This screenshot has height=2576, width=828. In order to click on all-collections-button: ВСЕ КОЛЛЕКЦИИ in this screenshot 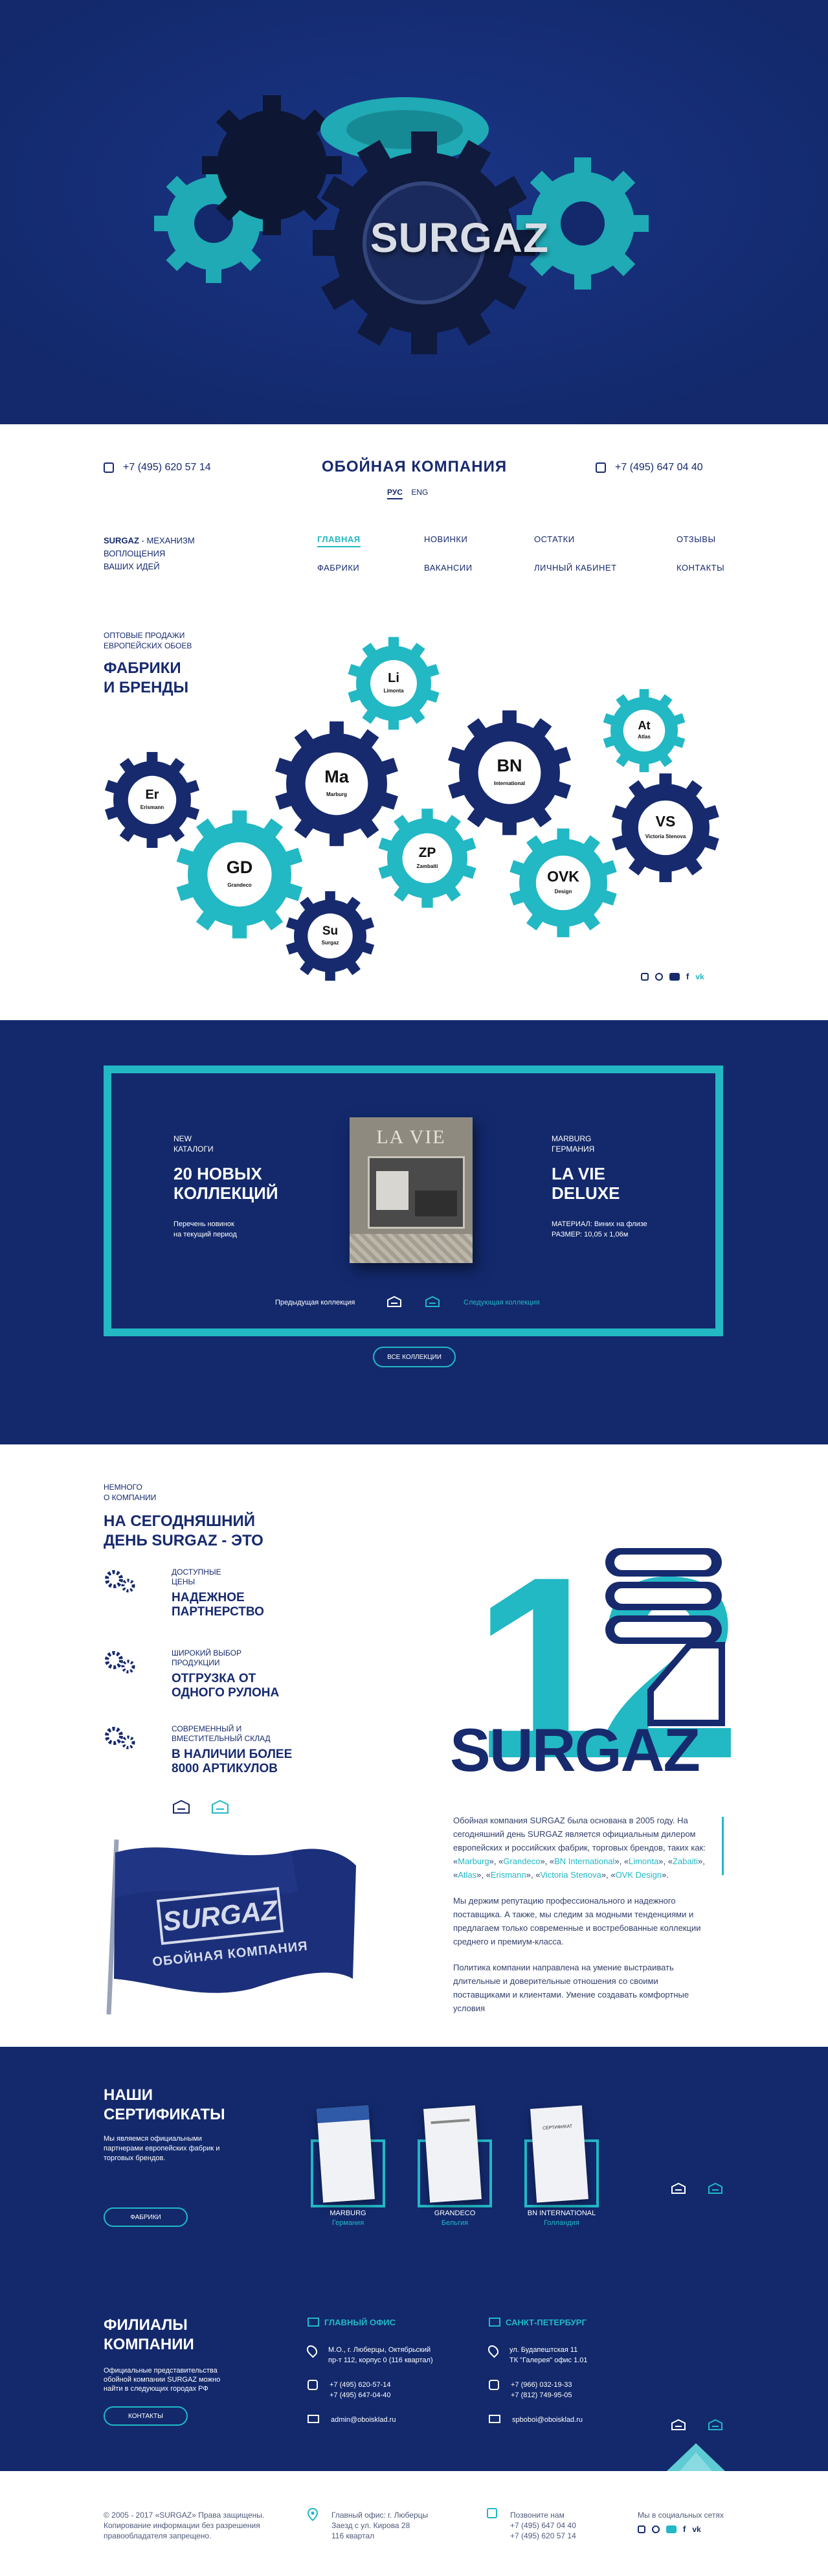, I will do `click(414, 1357)`.